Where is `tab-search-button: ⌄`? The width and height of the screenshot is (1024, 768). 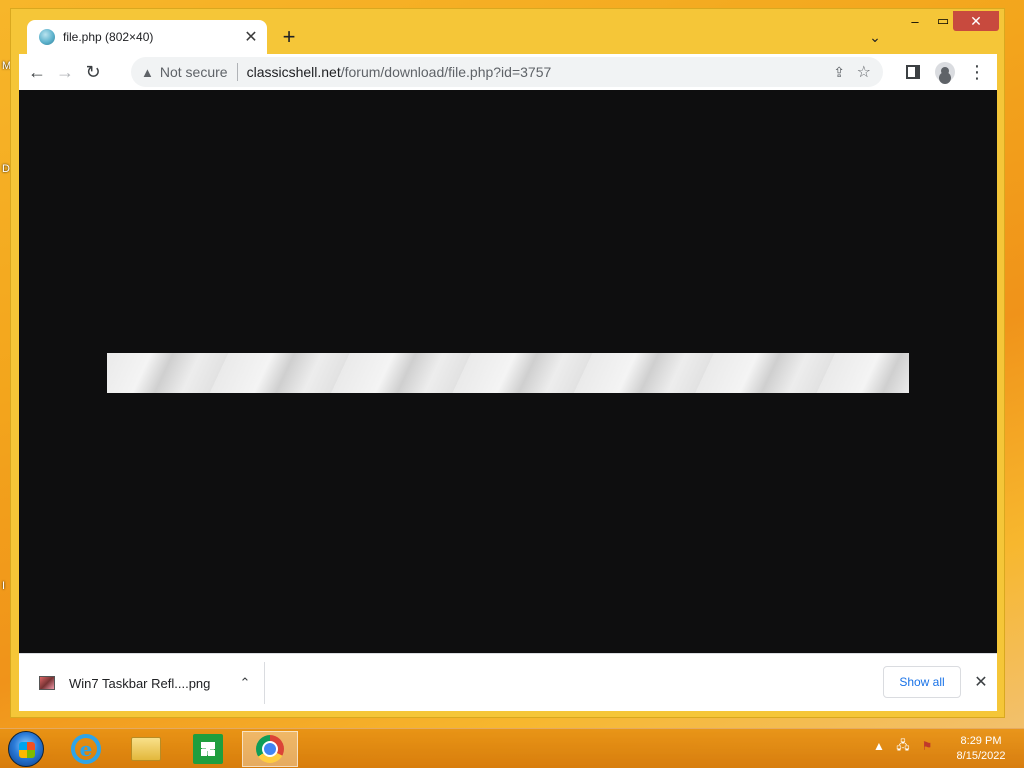 tab-search-button: ⌄ is located at coordinates (875, 37).